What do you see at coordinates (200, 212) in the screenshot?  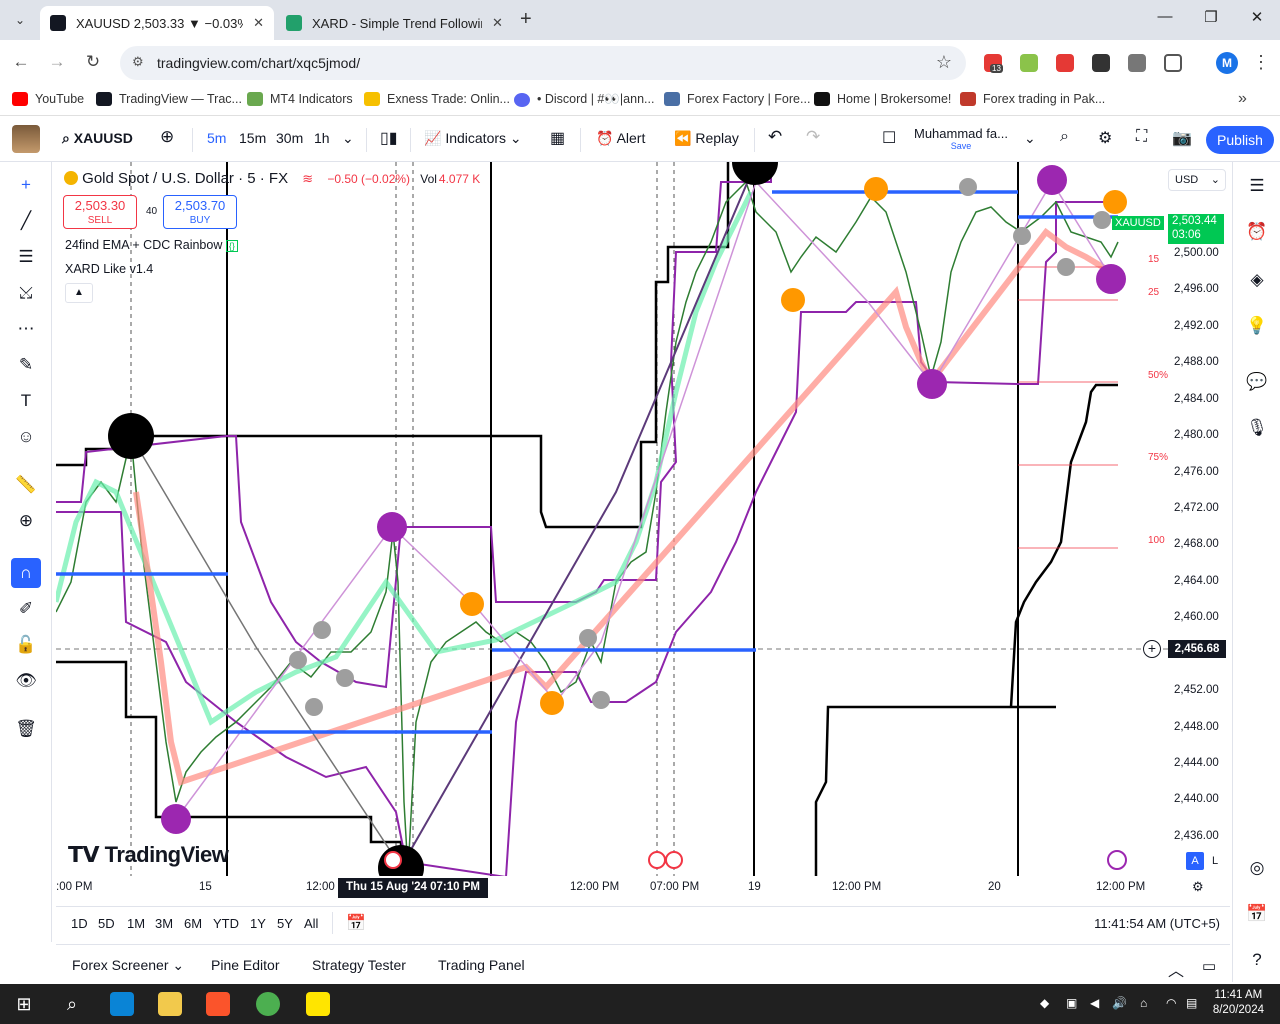 I see `buy-button: 2,503.70 BUY` at bounding box center [200, 212].